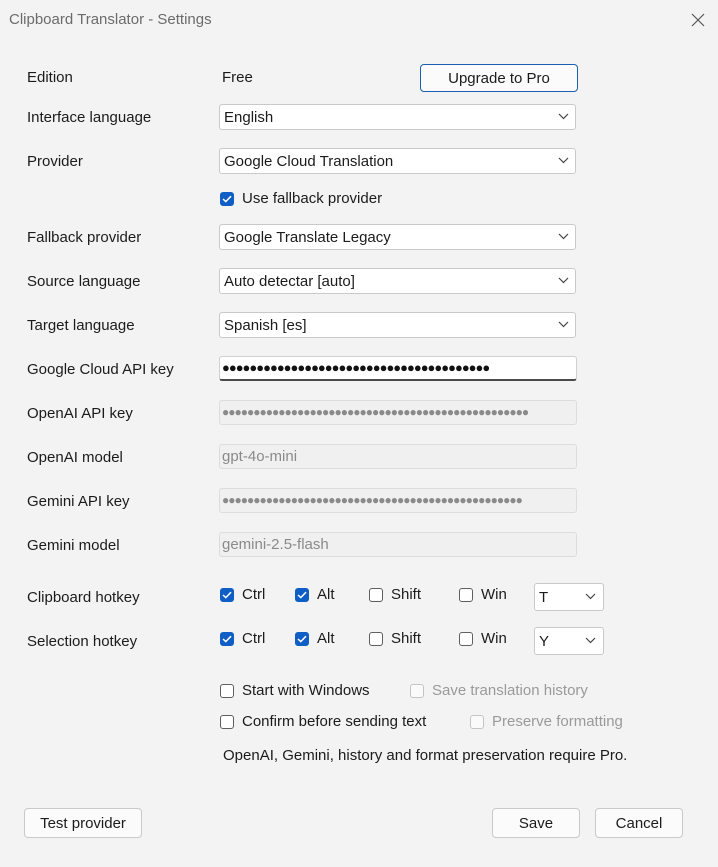 This screenshot has width=718, height=867. I want to click on clipboard-alt-label: Alt, so click(326, 594).